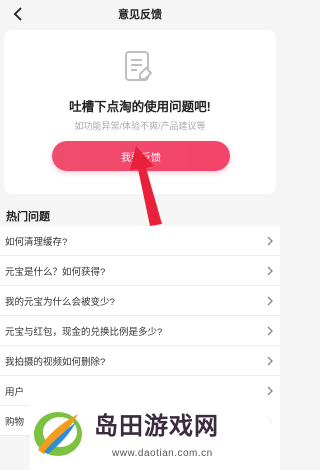 This screenshot has height=470, width=320. What do you see at coordinates (140, 126) in the screenshot?
I see `feedback-subline: 如功能异常/体验不爽/产品建议等` at bounding box center [140, 126].